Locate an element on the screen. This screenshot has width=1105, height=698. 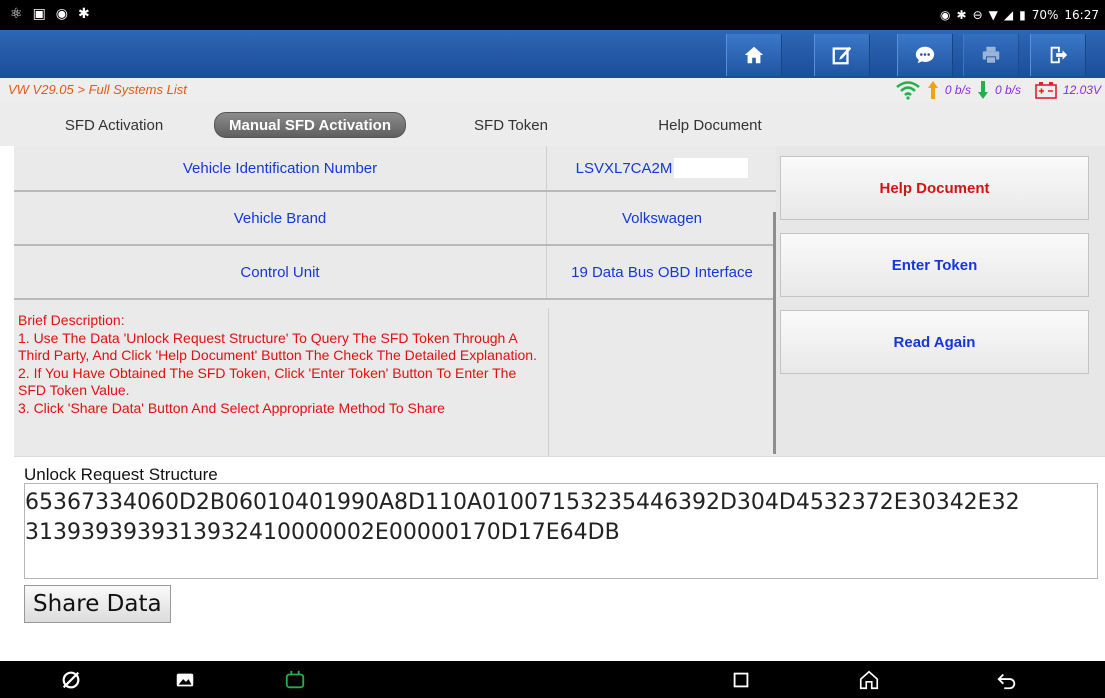
back-button is located at coordinates (1007, 680).